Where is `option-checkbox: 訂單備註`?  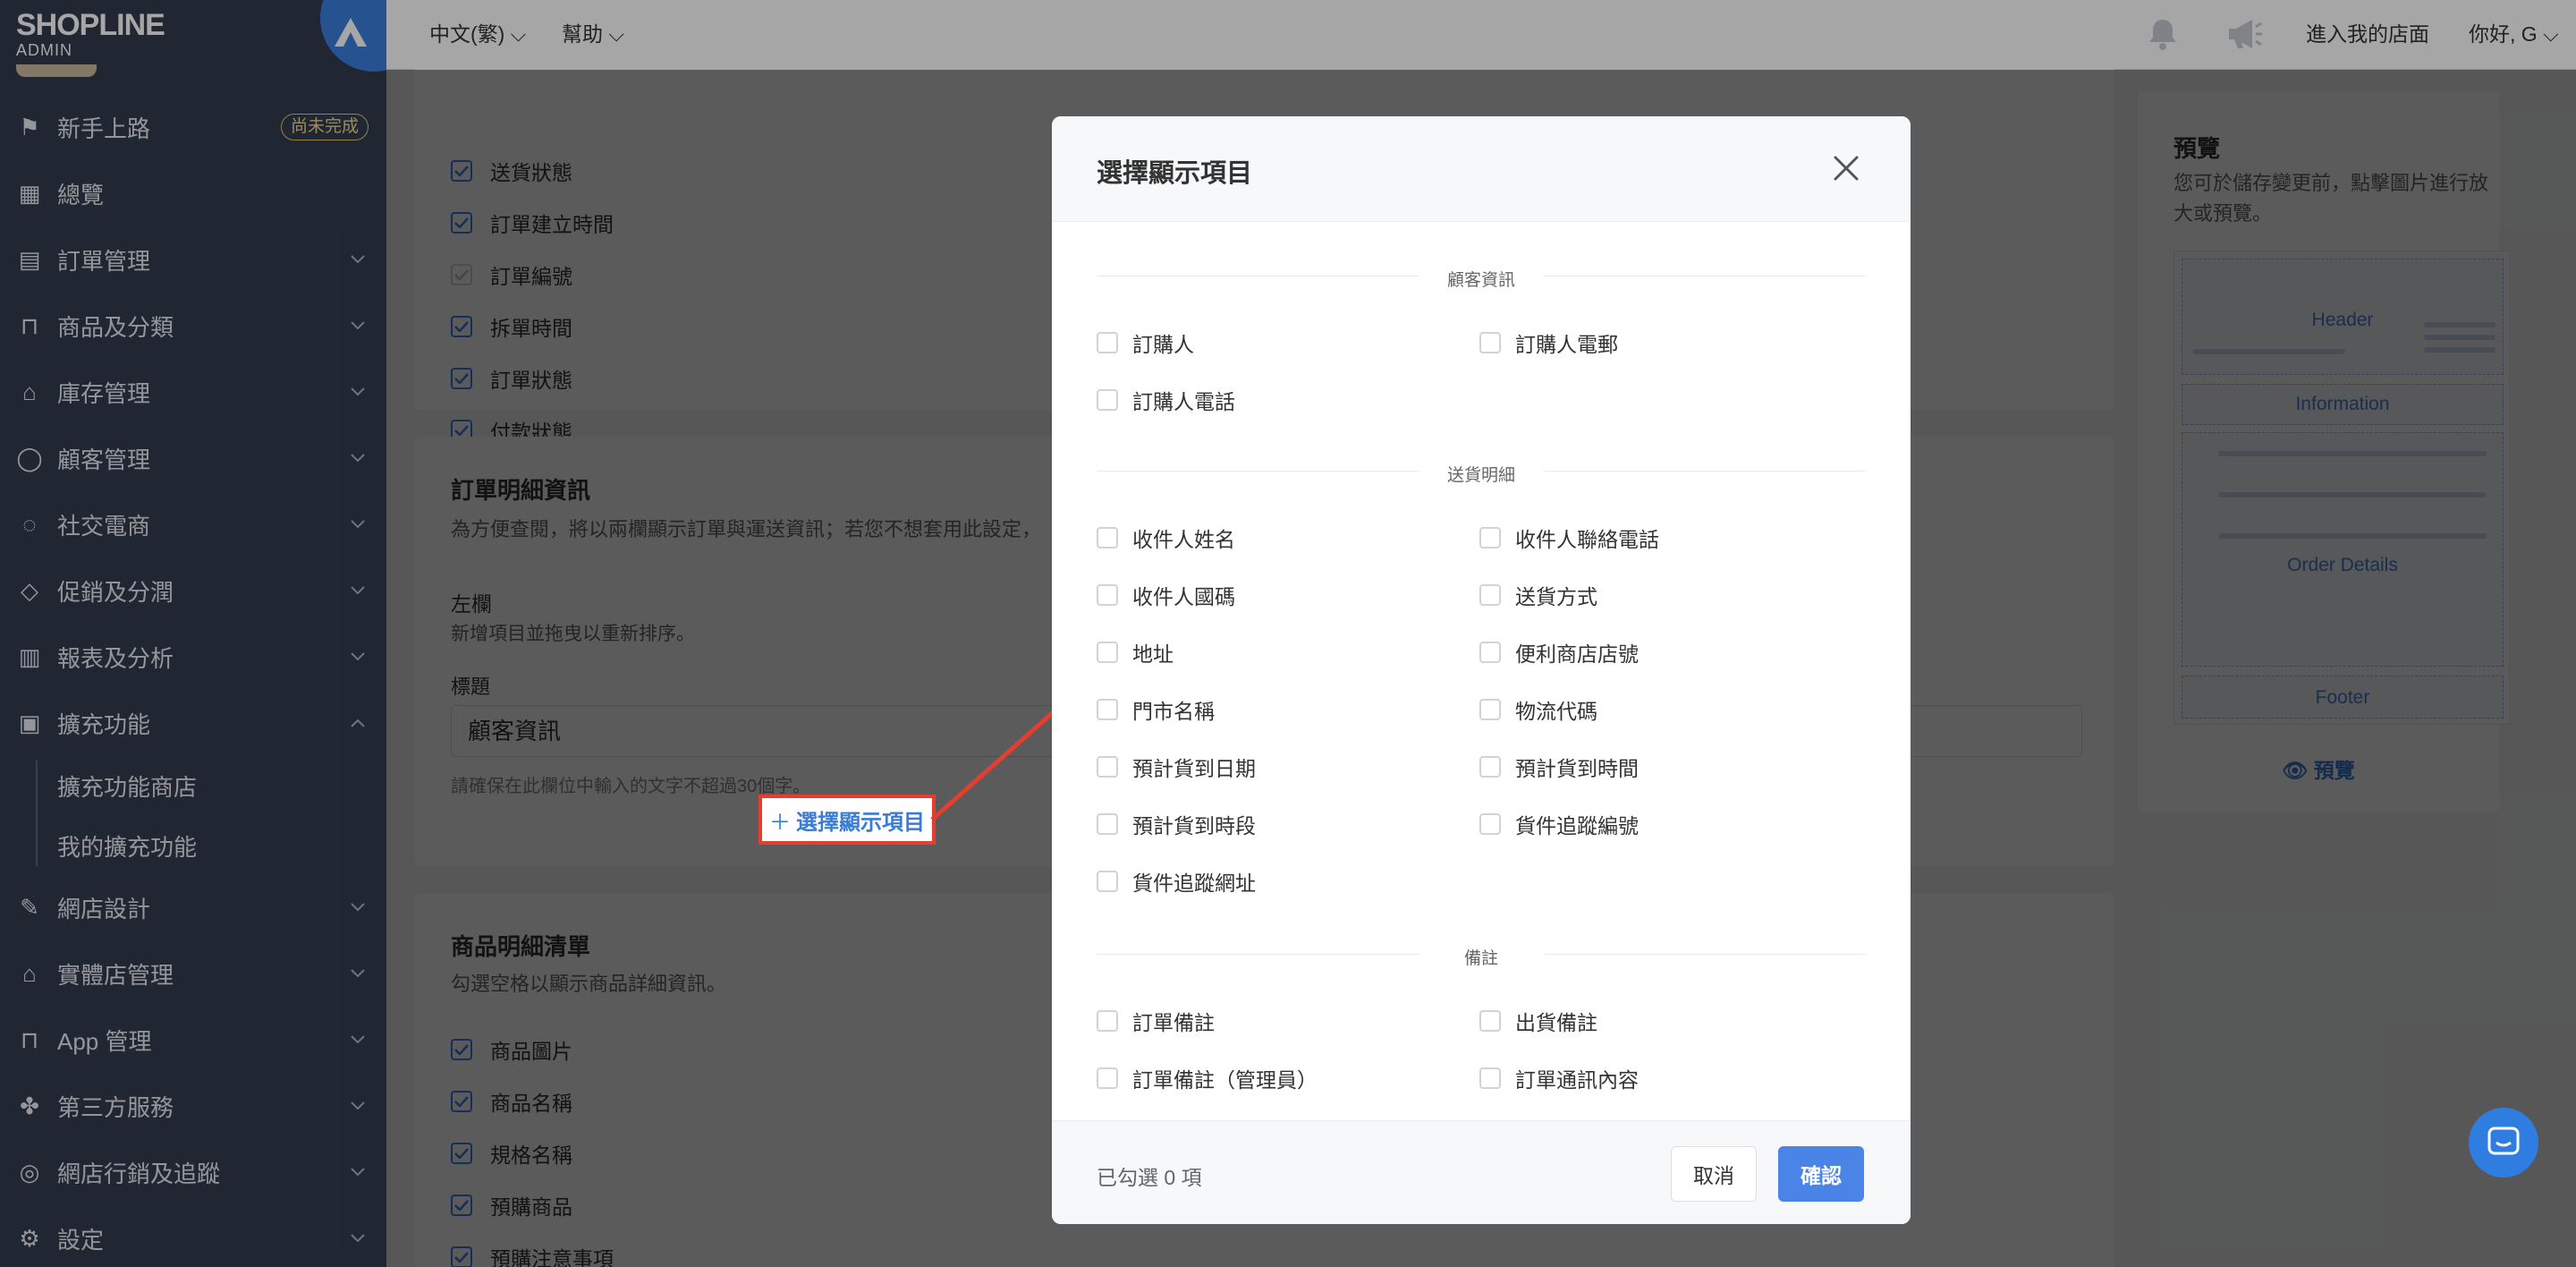
option-checkbox: 訂單備註 is located at coordinates (1156, 1021).